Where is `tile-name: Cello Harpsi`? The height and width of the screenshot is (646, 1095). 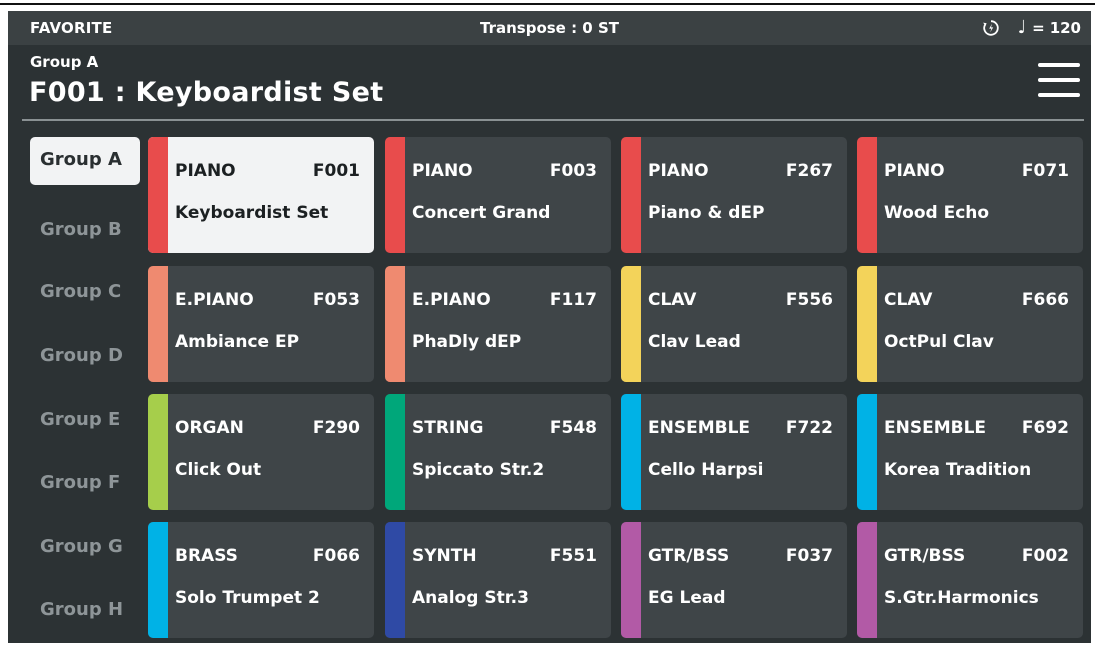 tile-name: Cello Harpsi is located at coordinates (706, 470).